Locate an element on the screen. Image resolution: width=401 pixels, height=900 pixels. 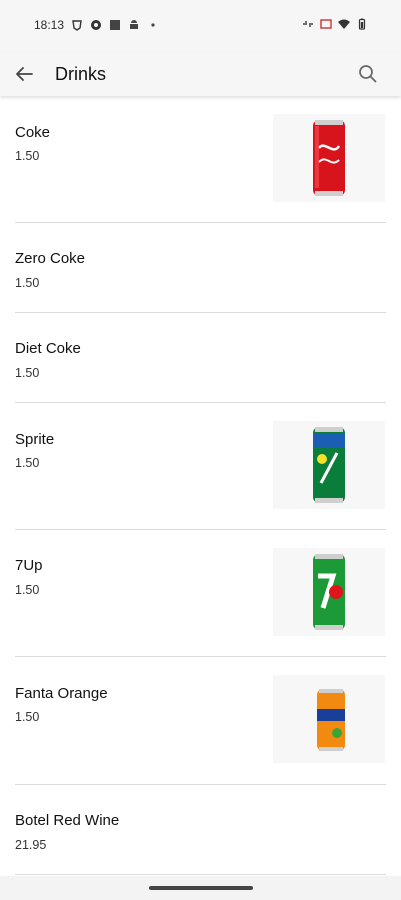
search-icon is located at coordinates (368, 74).